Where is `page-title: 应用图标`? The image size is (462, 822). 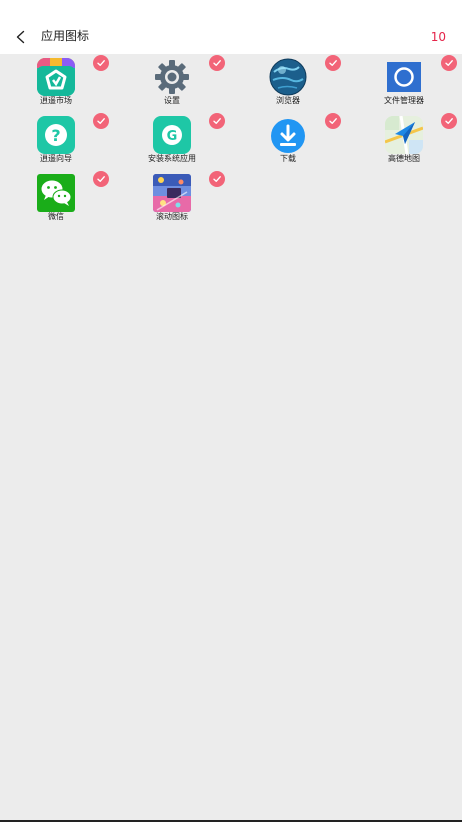 page-title: 应用图标 is located at coordinates (65, 36).